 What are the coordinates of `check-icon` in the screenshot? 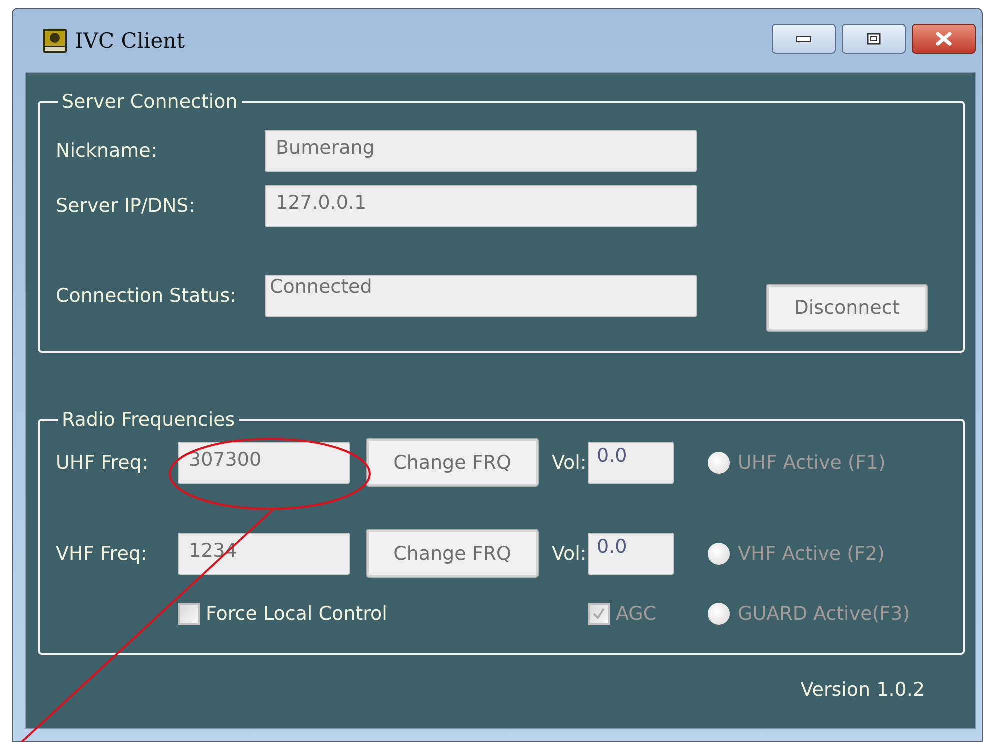 It's located at (599, 614).